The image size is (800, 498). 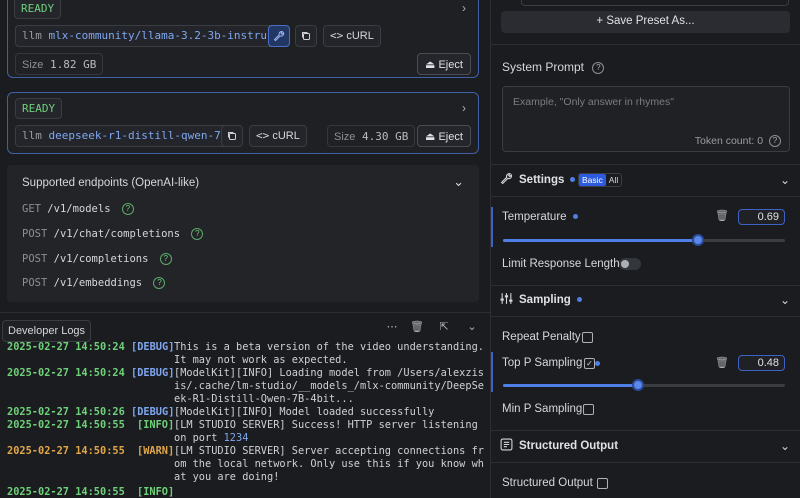 What do you see at coordinates (645, 483) in the screenshot?
I see `structured-output-row: Structured Output` at bounding box center [645, 483].